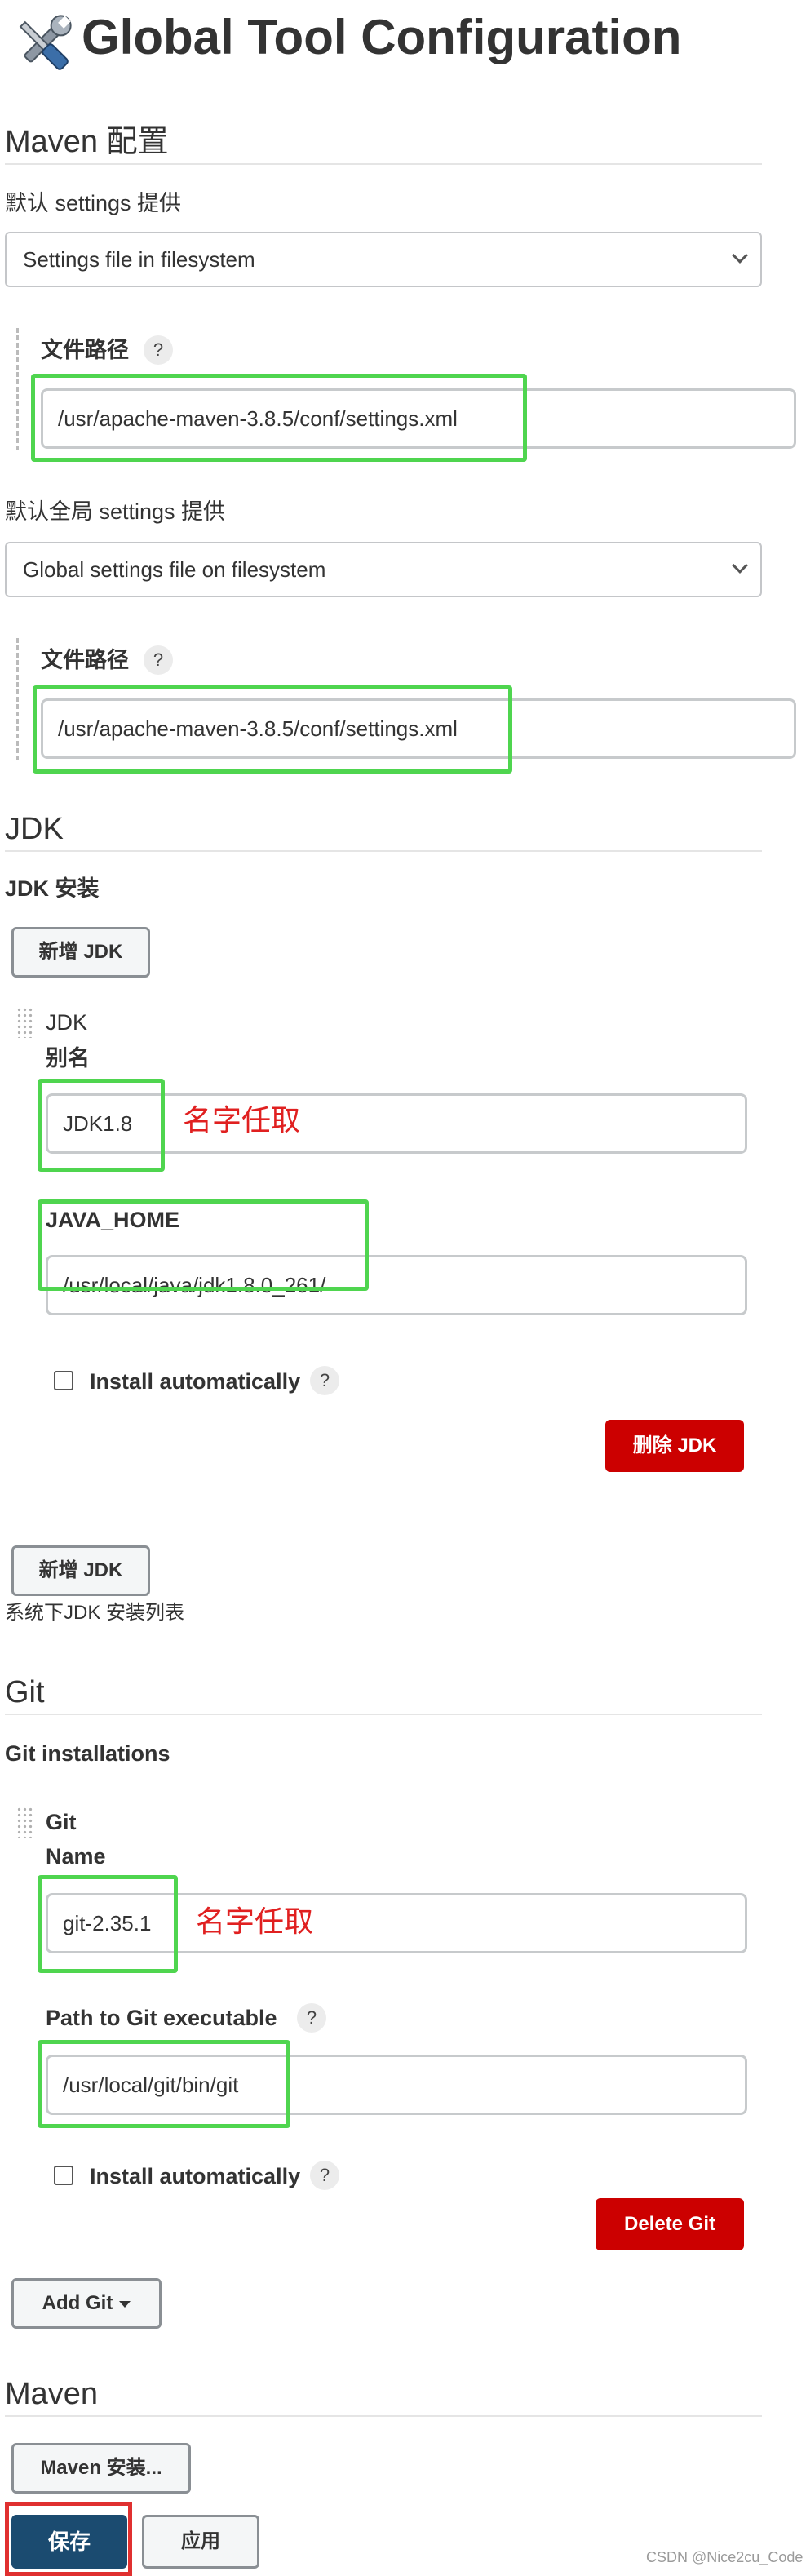  What do you see at coordinates (116, 512) in the screenshot?
I see `global-settings-provider-label: 默认全局 settings 提供` at bounding box center [116, 512].